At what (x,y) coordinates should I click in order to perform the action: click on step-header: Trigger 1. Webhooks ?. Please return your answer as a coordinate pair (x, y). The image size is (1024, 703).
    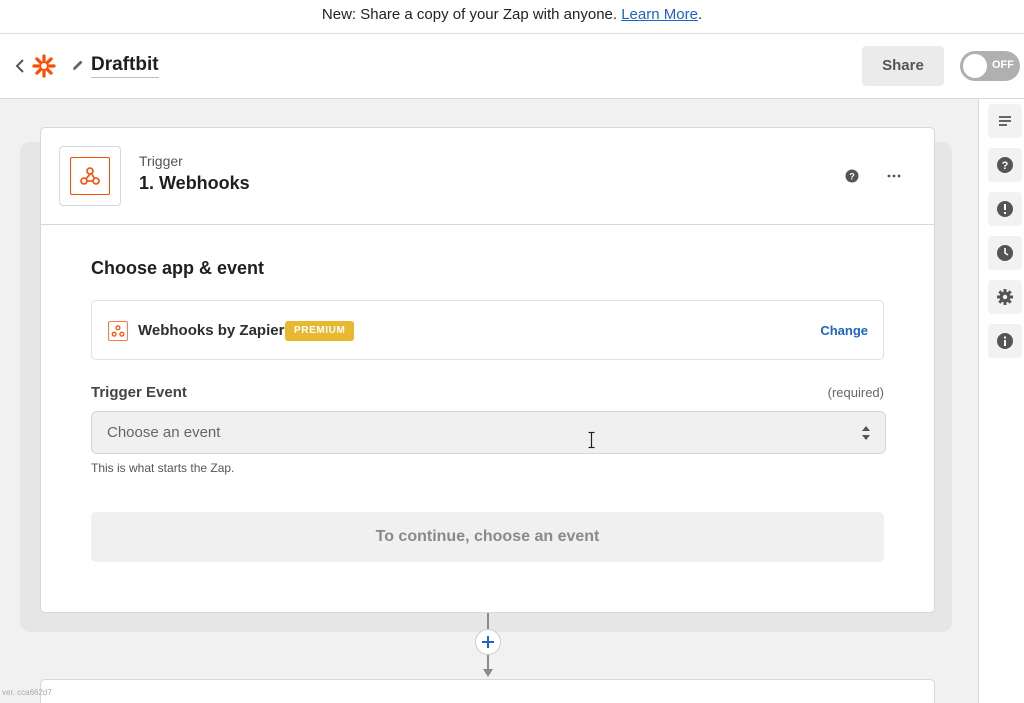
    Looking at the image, I should click on (487, 176).